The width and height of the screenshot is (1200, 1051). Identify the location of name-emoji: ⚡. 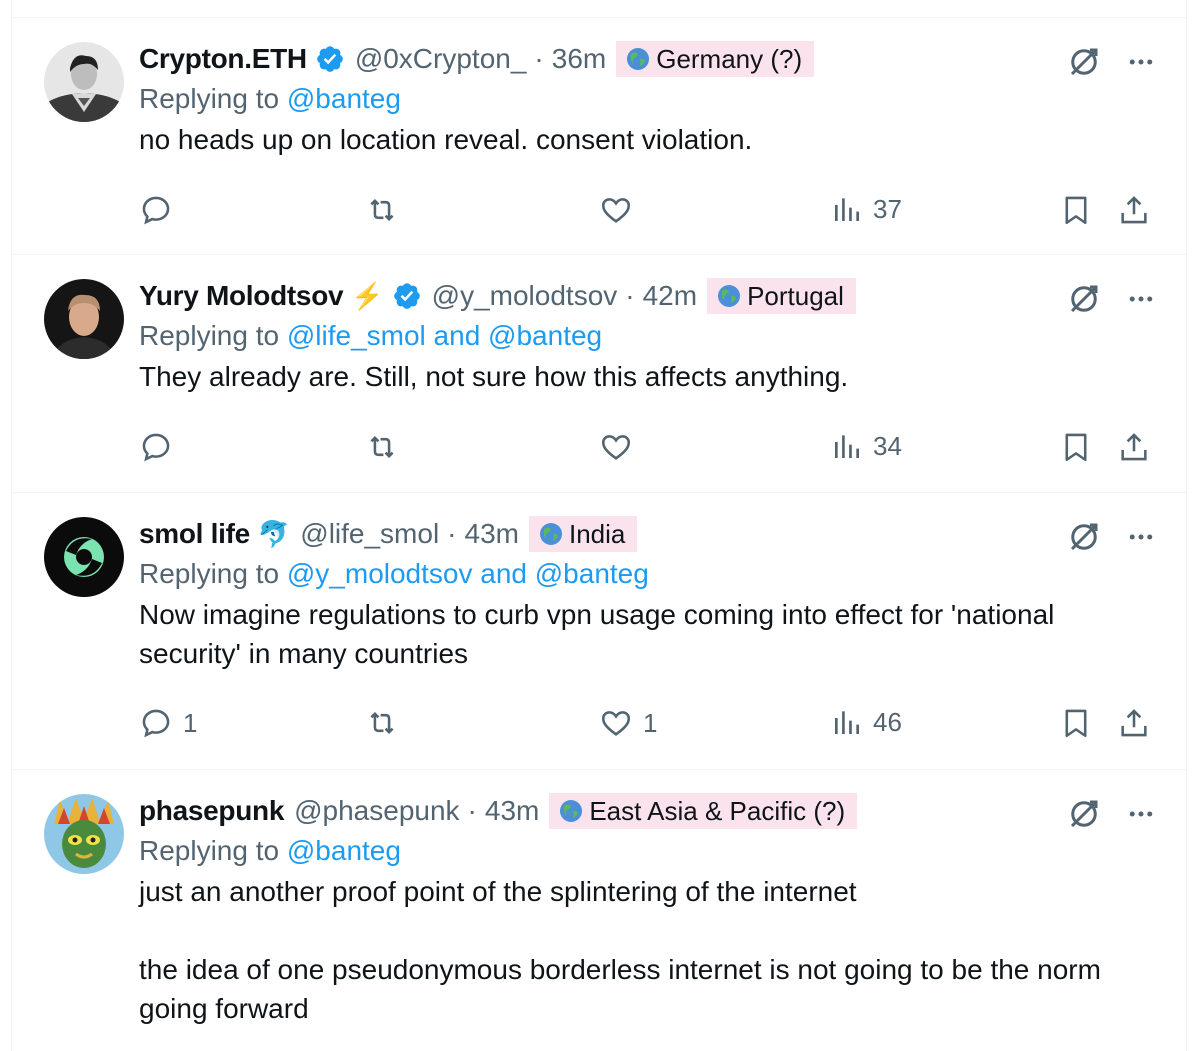
(367, 295).